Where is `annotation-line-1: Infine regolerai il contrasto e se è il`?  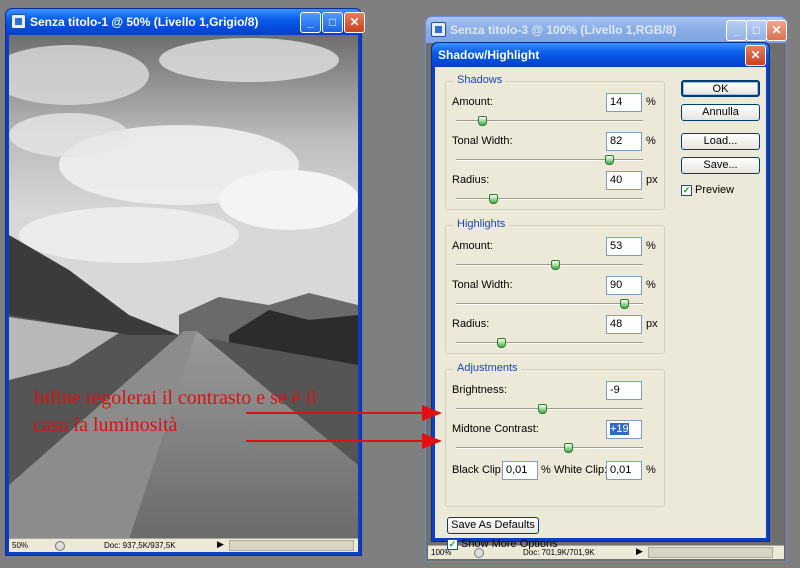 annotation-line-1: Infine regolerai il contrasto e se è il is located at coordinates (175, 398).